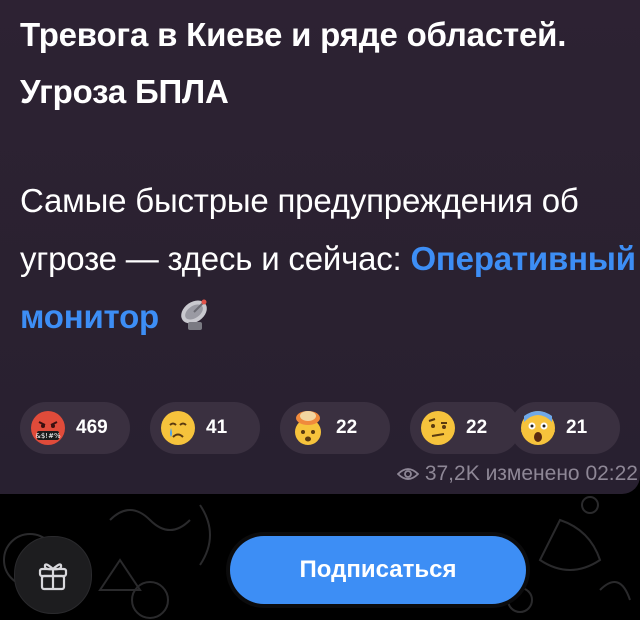 The image size is (640, 620). I want to click on reaction-count: 41, so click(217, 427).